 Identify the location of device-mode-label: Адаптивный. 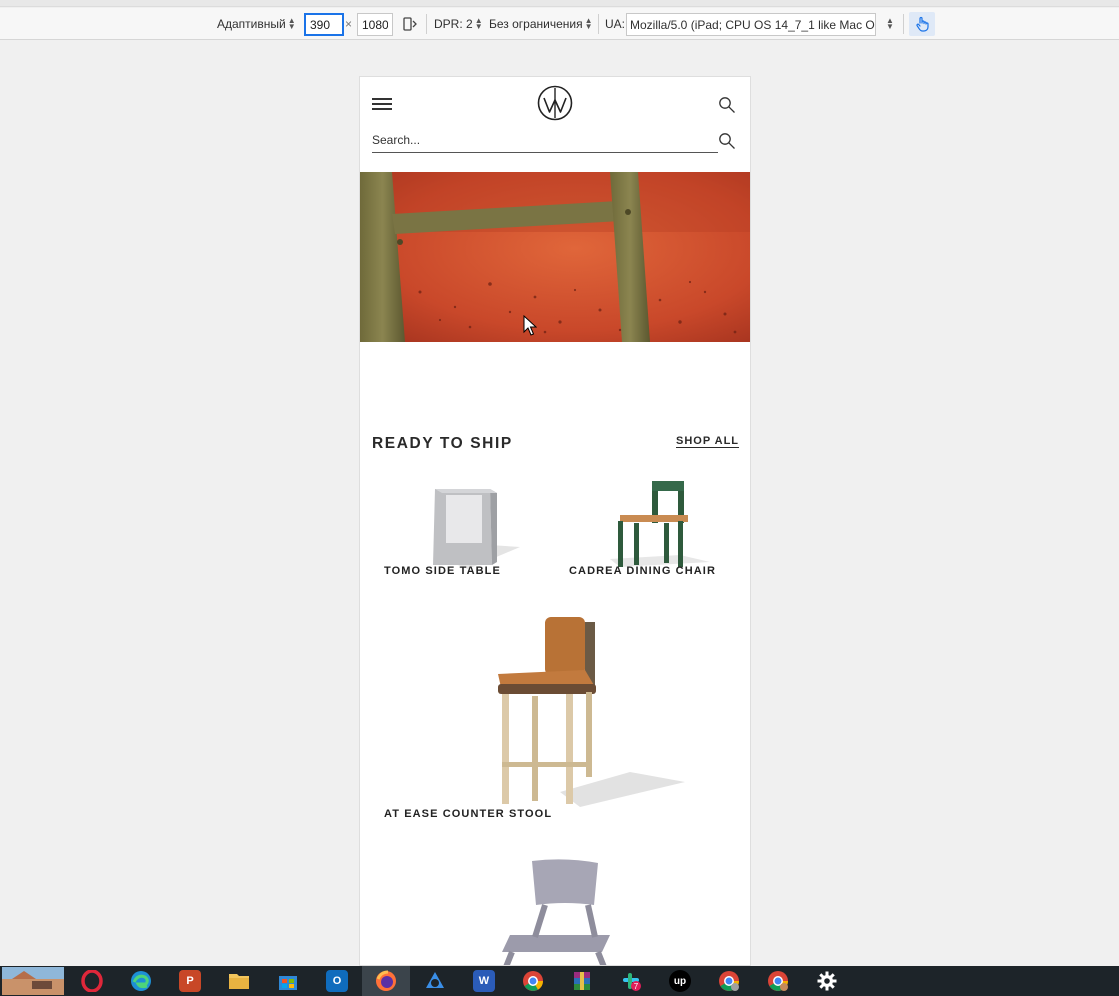
(251, 24).